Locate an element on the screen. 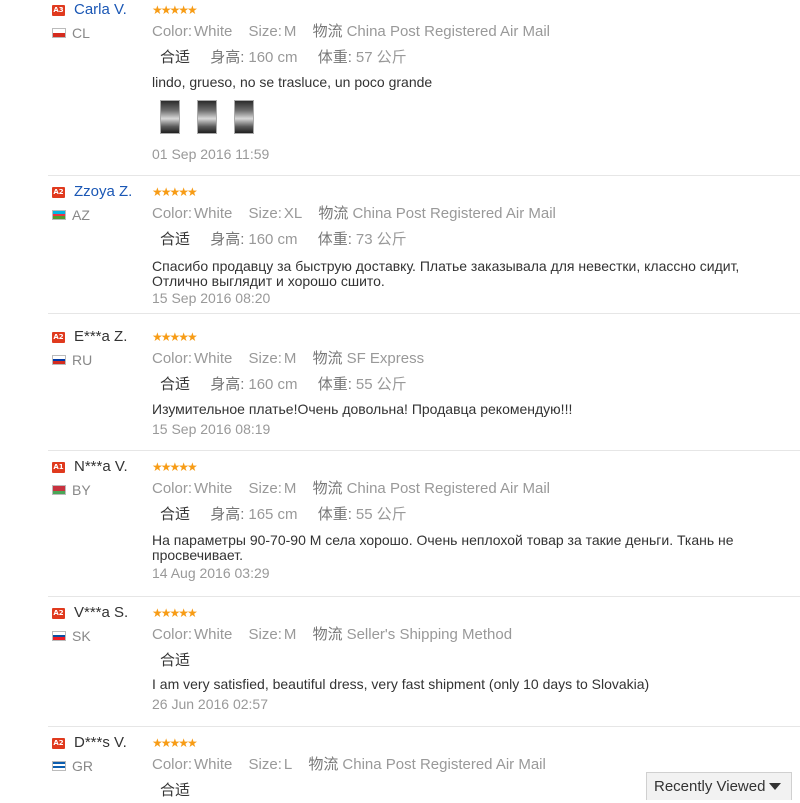 Image resolution: width=800 pixels, height=803 pixels. fit-info: 合适 身高: 160 cm 体重: 55 公斤 is located at coordinates (283, 383).